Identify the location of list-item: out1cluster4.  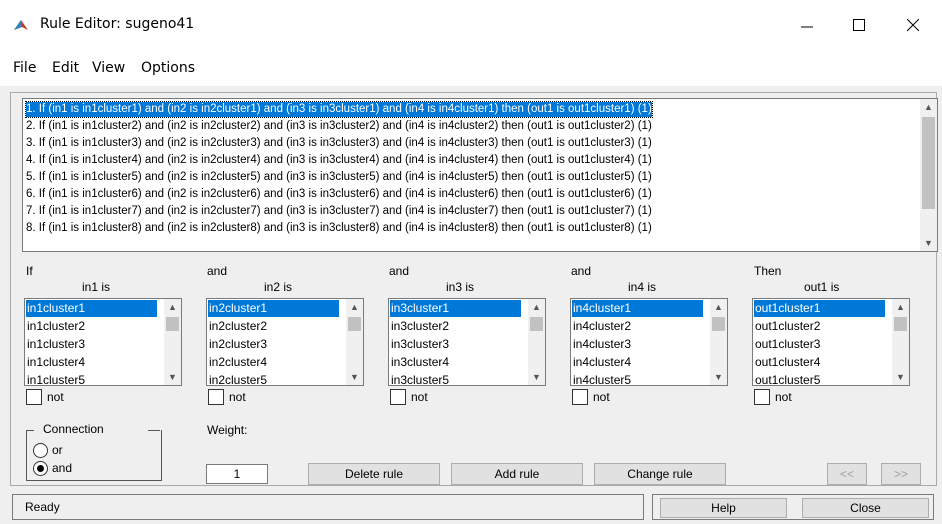
(819, 362).